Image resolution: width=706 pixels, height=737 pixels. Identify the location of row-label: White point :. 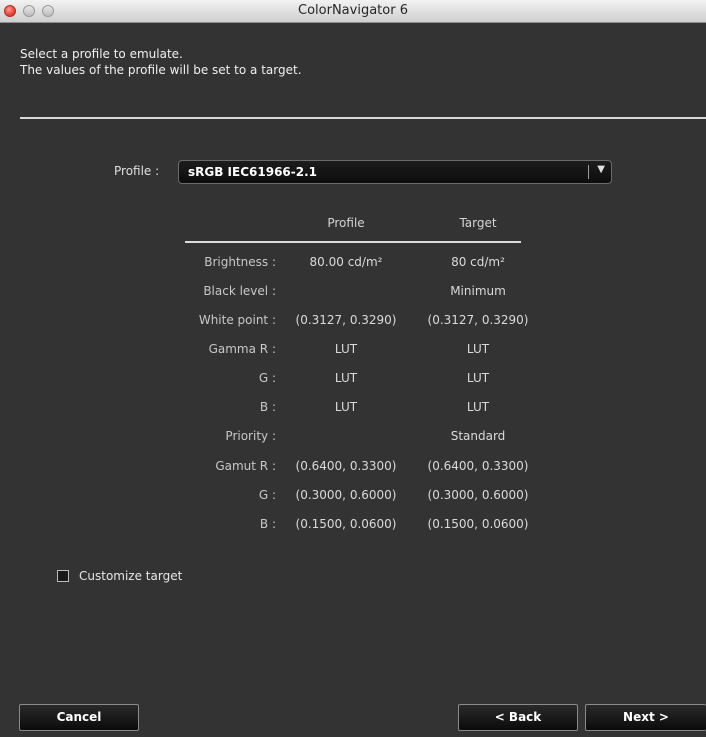
(237, 320).